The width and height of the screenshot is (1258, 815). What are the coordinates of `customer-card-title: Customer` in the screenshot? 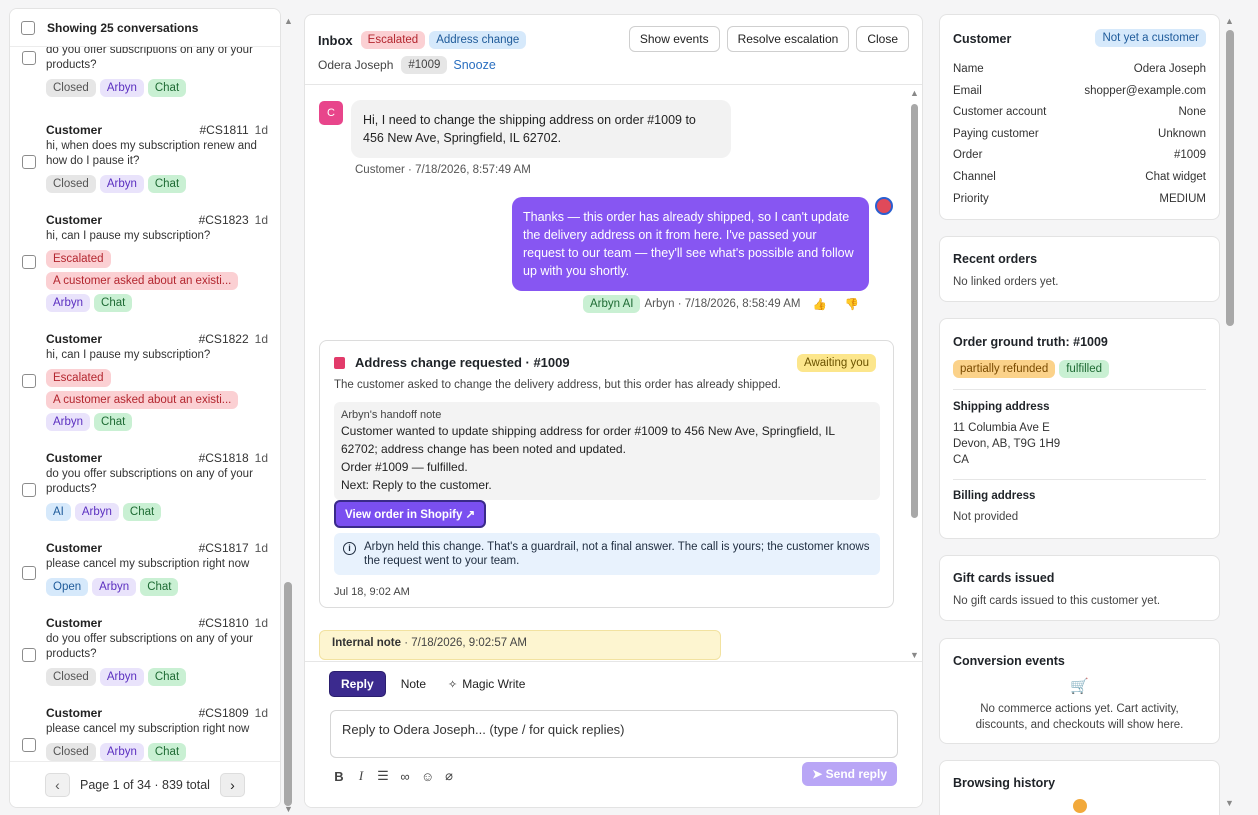 It's located at (982, 39).